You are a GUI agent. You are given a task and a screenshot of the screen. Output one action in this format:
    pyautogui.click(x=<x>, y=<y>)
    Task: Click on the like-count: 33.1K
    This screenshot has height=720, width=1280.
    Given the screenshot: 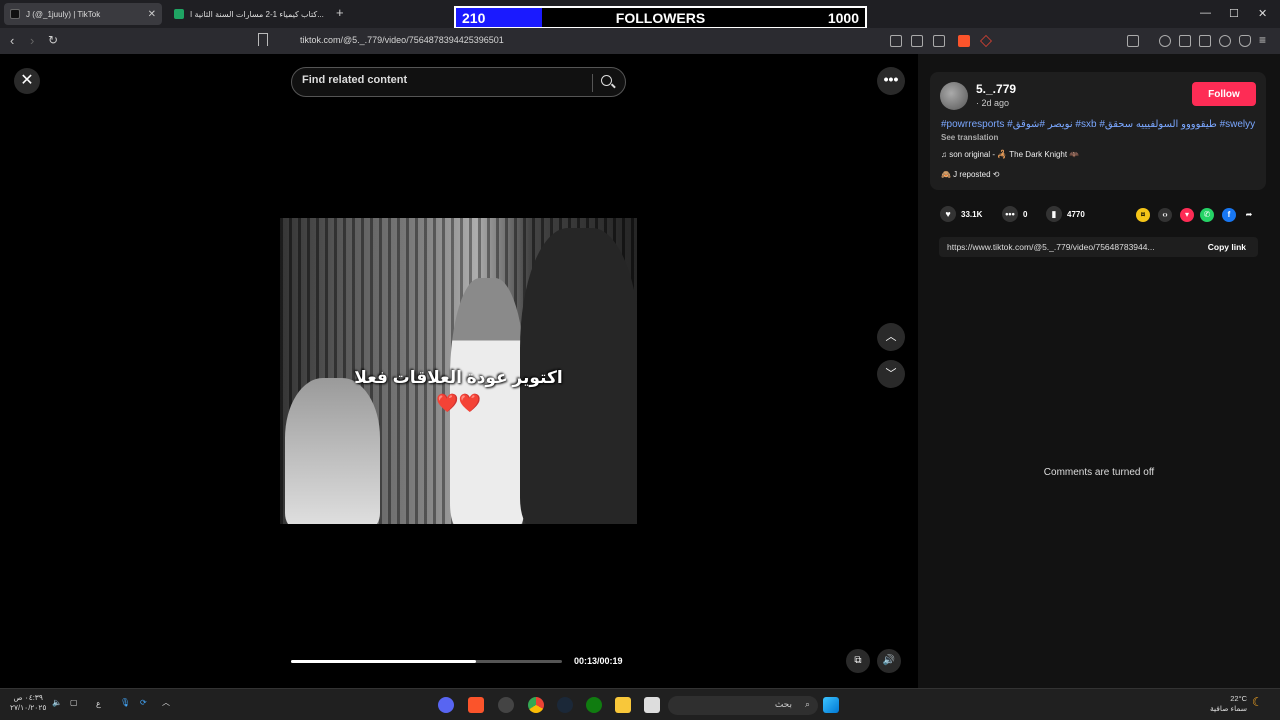 What is the action you would take?
    pyautogui.click(x=972, y=214)
    